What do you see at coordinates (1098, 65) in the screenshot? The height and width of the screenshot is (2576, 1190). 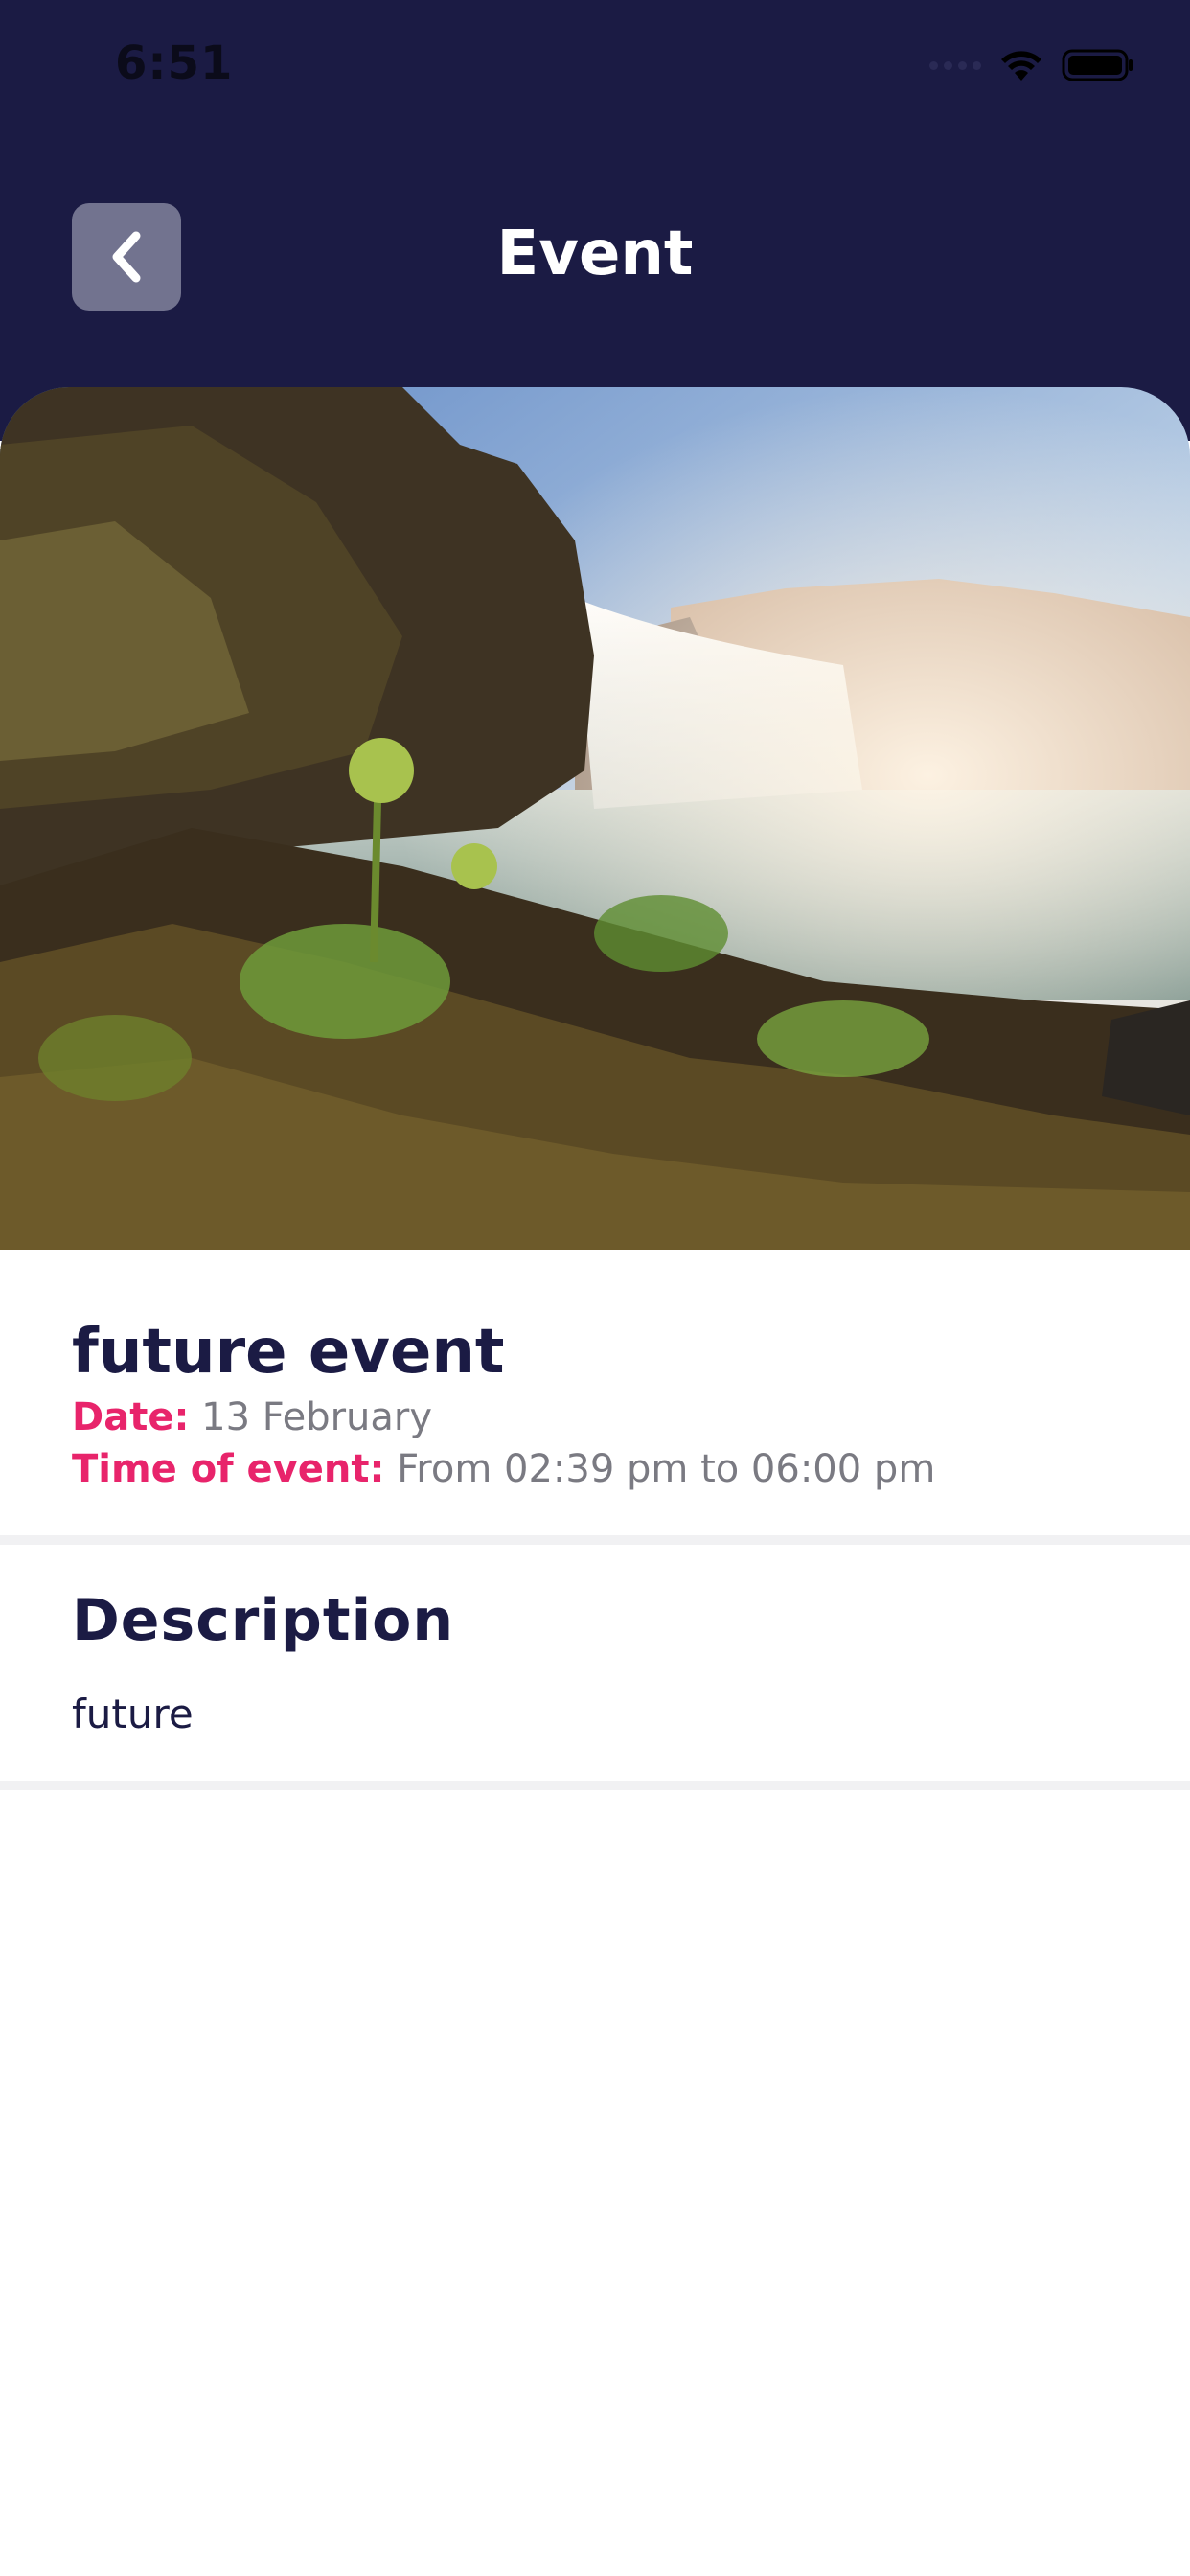 I see `battery-icon` at bounding box center [1098, 65].